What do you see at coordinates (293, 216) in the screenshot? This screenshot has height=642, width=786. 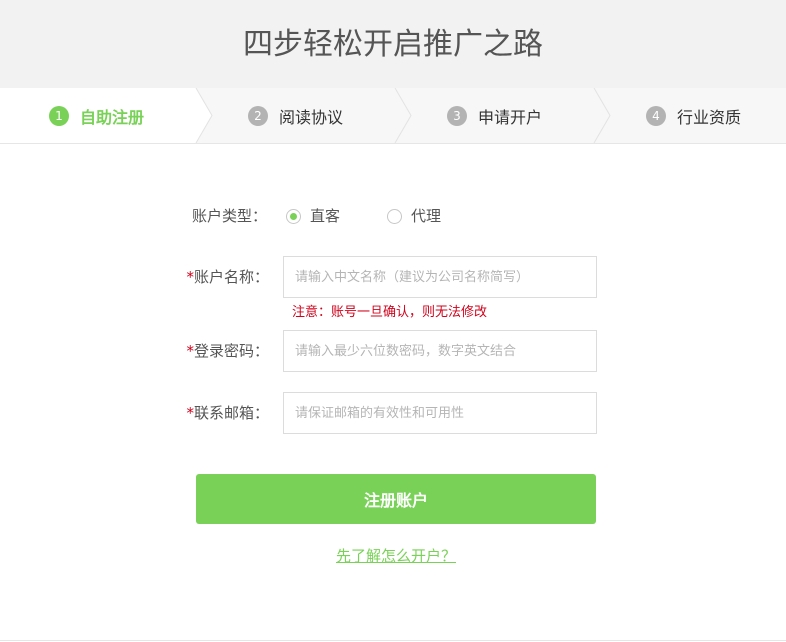 I see `radio-checked-icon` at bounding box center [293, 216].